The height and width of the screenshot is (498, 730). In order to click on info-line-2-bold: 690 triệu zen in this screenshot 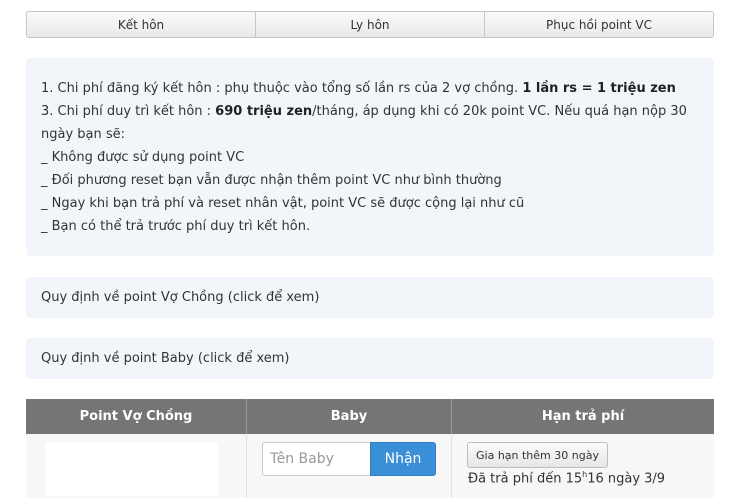, I will do `click(264, 111)`.